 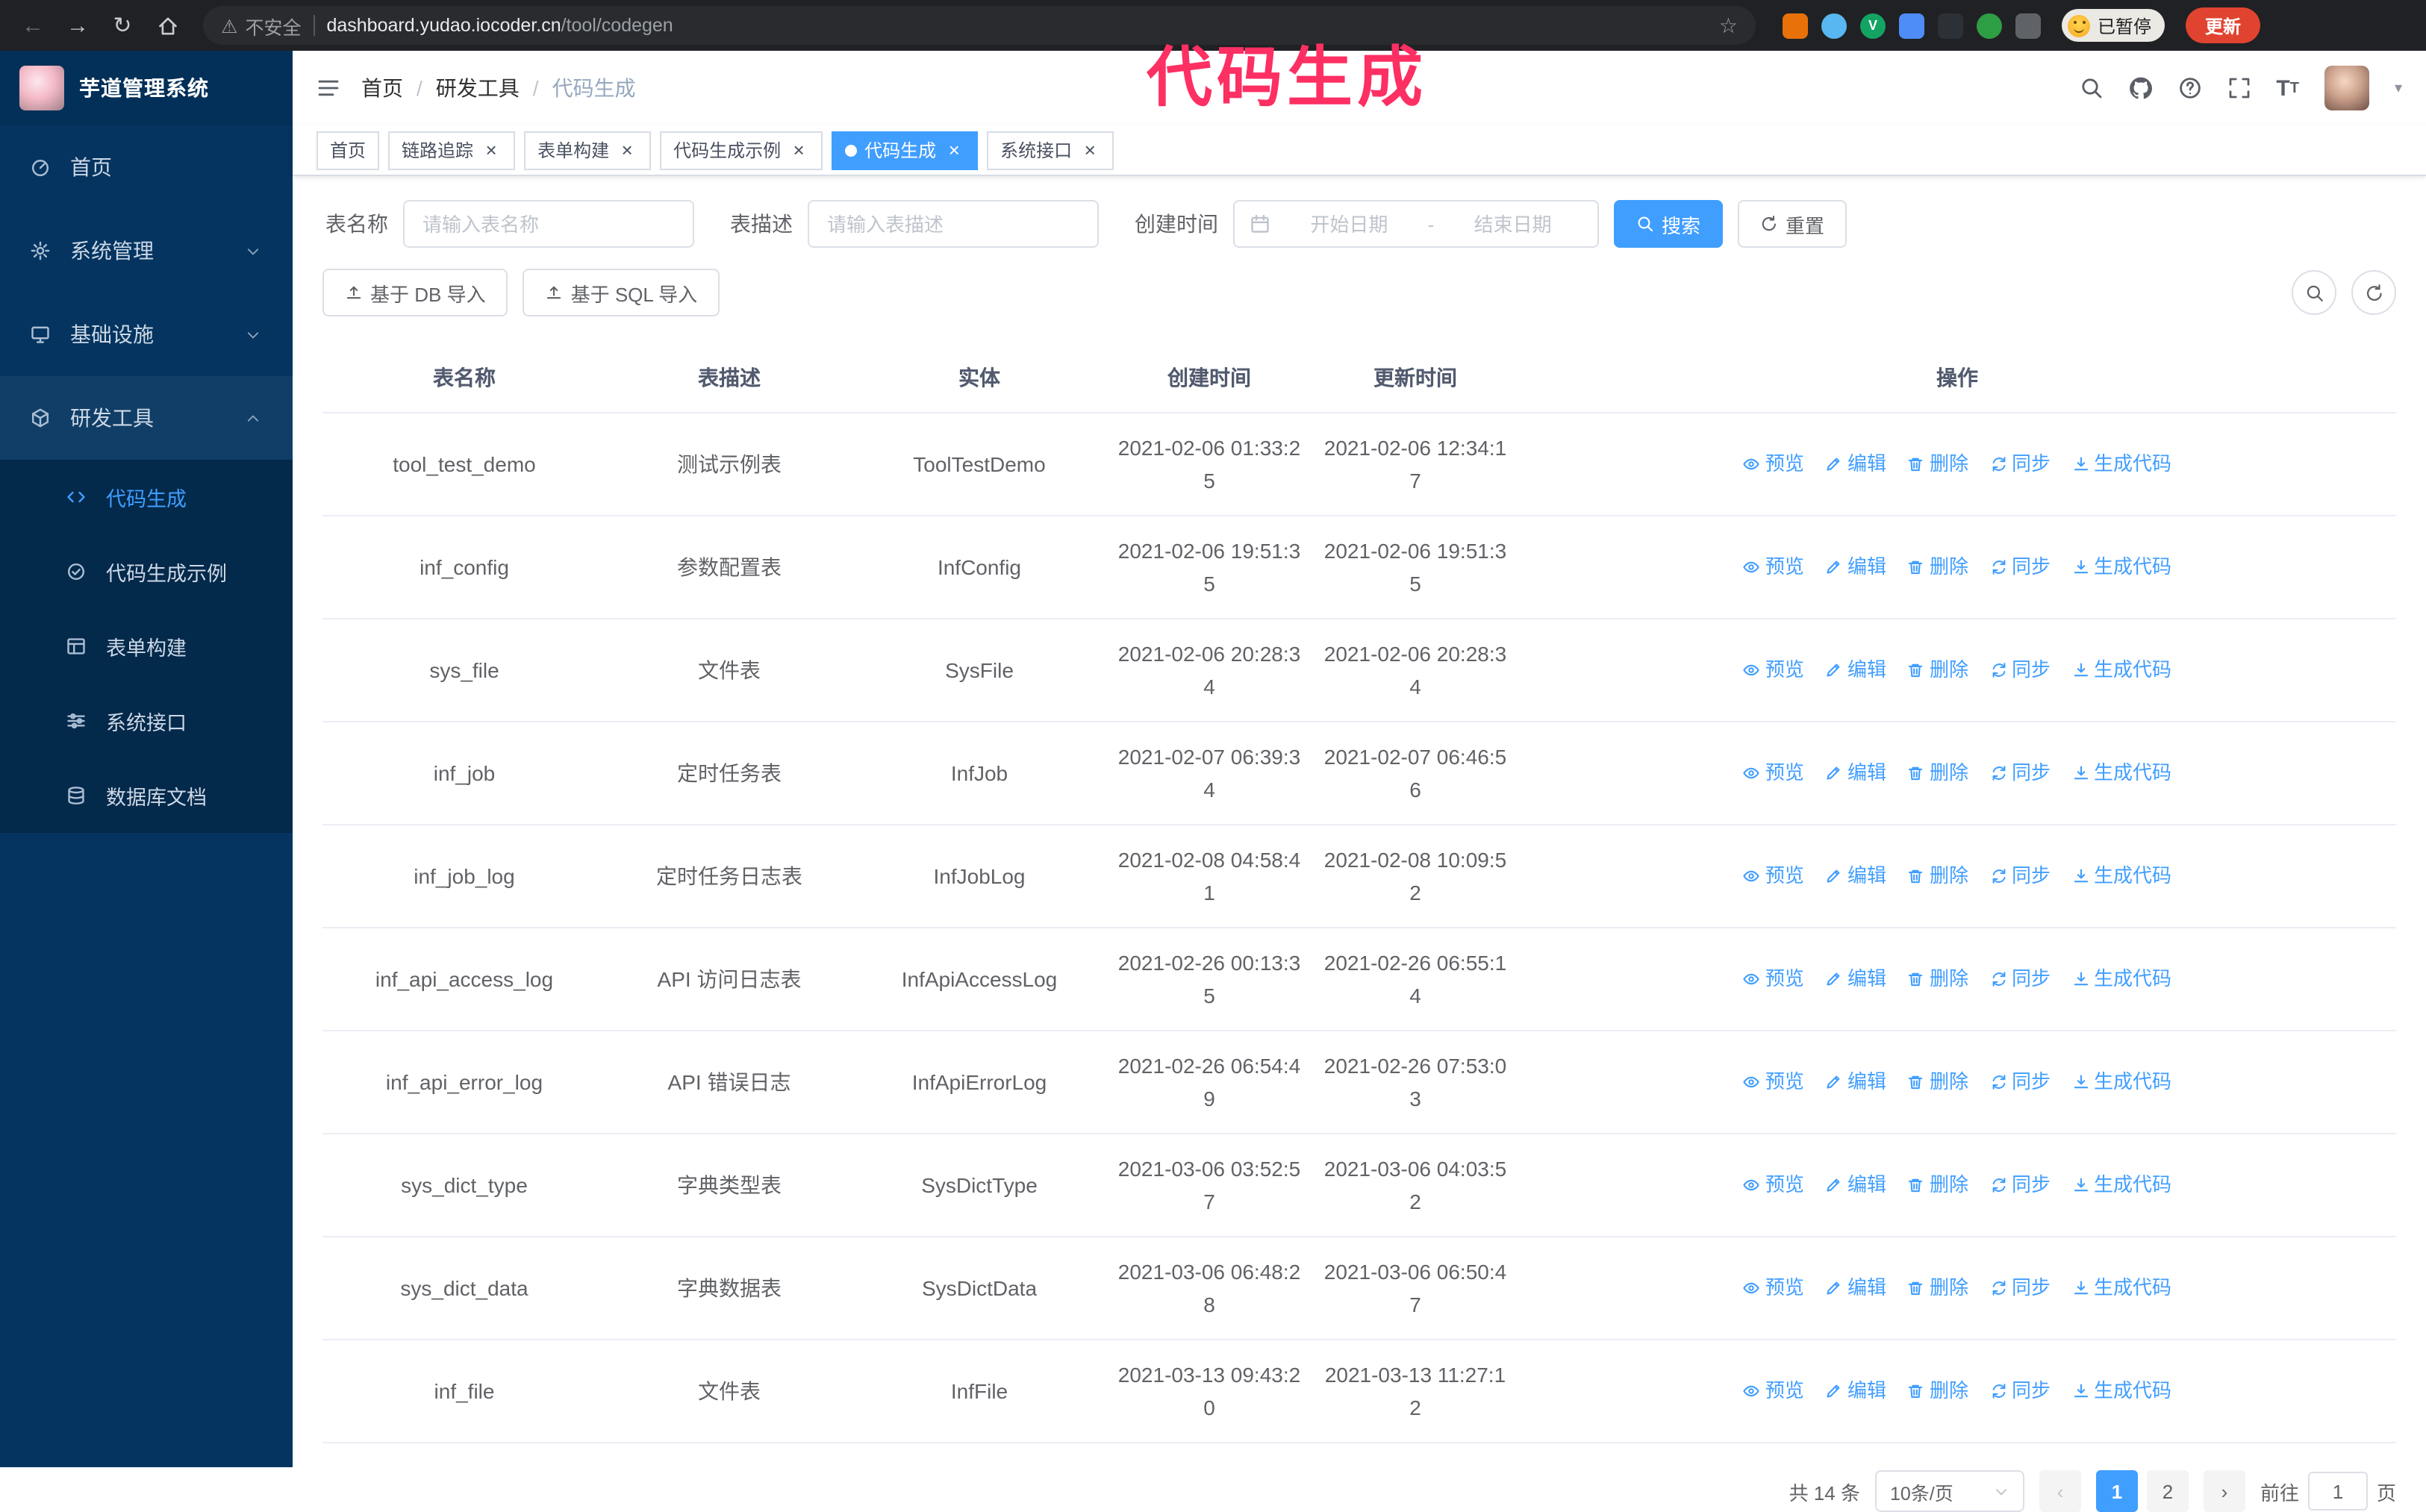 What do you see at coordinates (2113, 25) in the screenshot?
I see `paused-badge: 已暂停` at bounding box center [2113, 25].